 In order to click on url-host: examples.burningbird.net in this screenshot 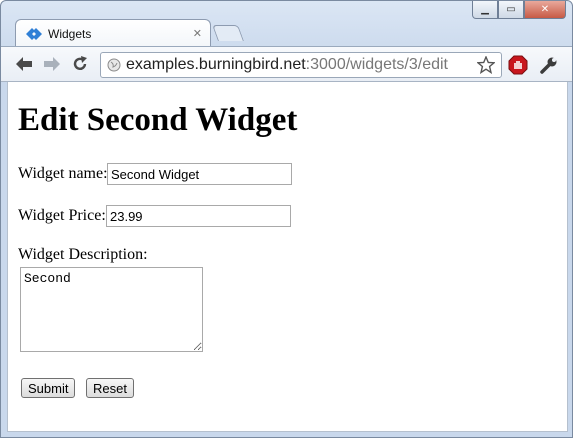, I will do `click(216, 64)`.